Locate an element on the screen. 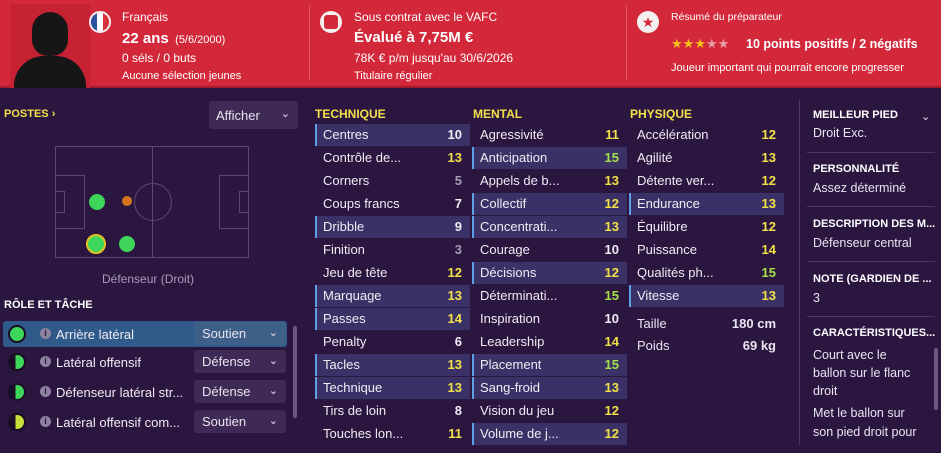 Image resolution: width=941 pixels, height=453 pixels. role-row: i Arrière latéral Soutien ⌄ is located at coordinates (145, 334).